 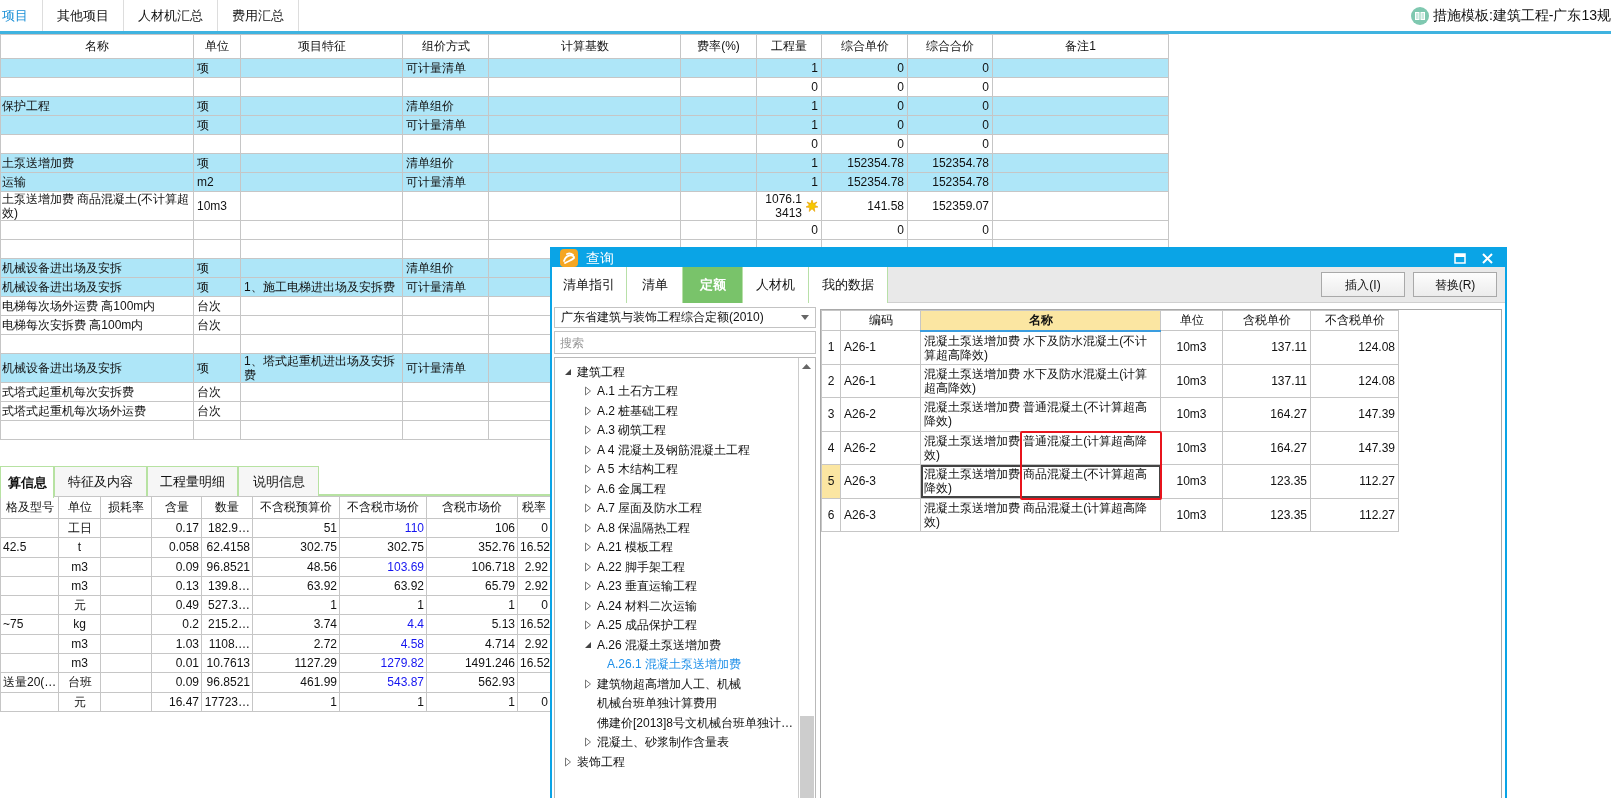 I want to click on table-row: 6 A26-3 混凝土泵送增加费 商品混凝土(计算超高降效) 10m3 123.35 112.27, so click(x=1110, y=515).